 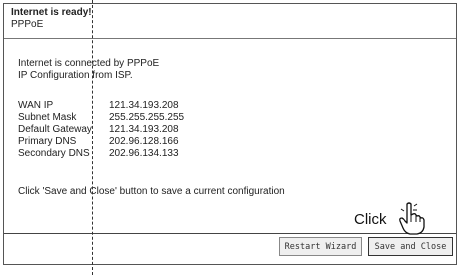 What do you see at coordinates (410, 246) in the screenshot?
I see `save-and-close-button: Save and Close` at bounding box center [410, 246].